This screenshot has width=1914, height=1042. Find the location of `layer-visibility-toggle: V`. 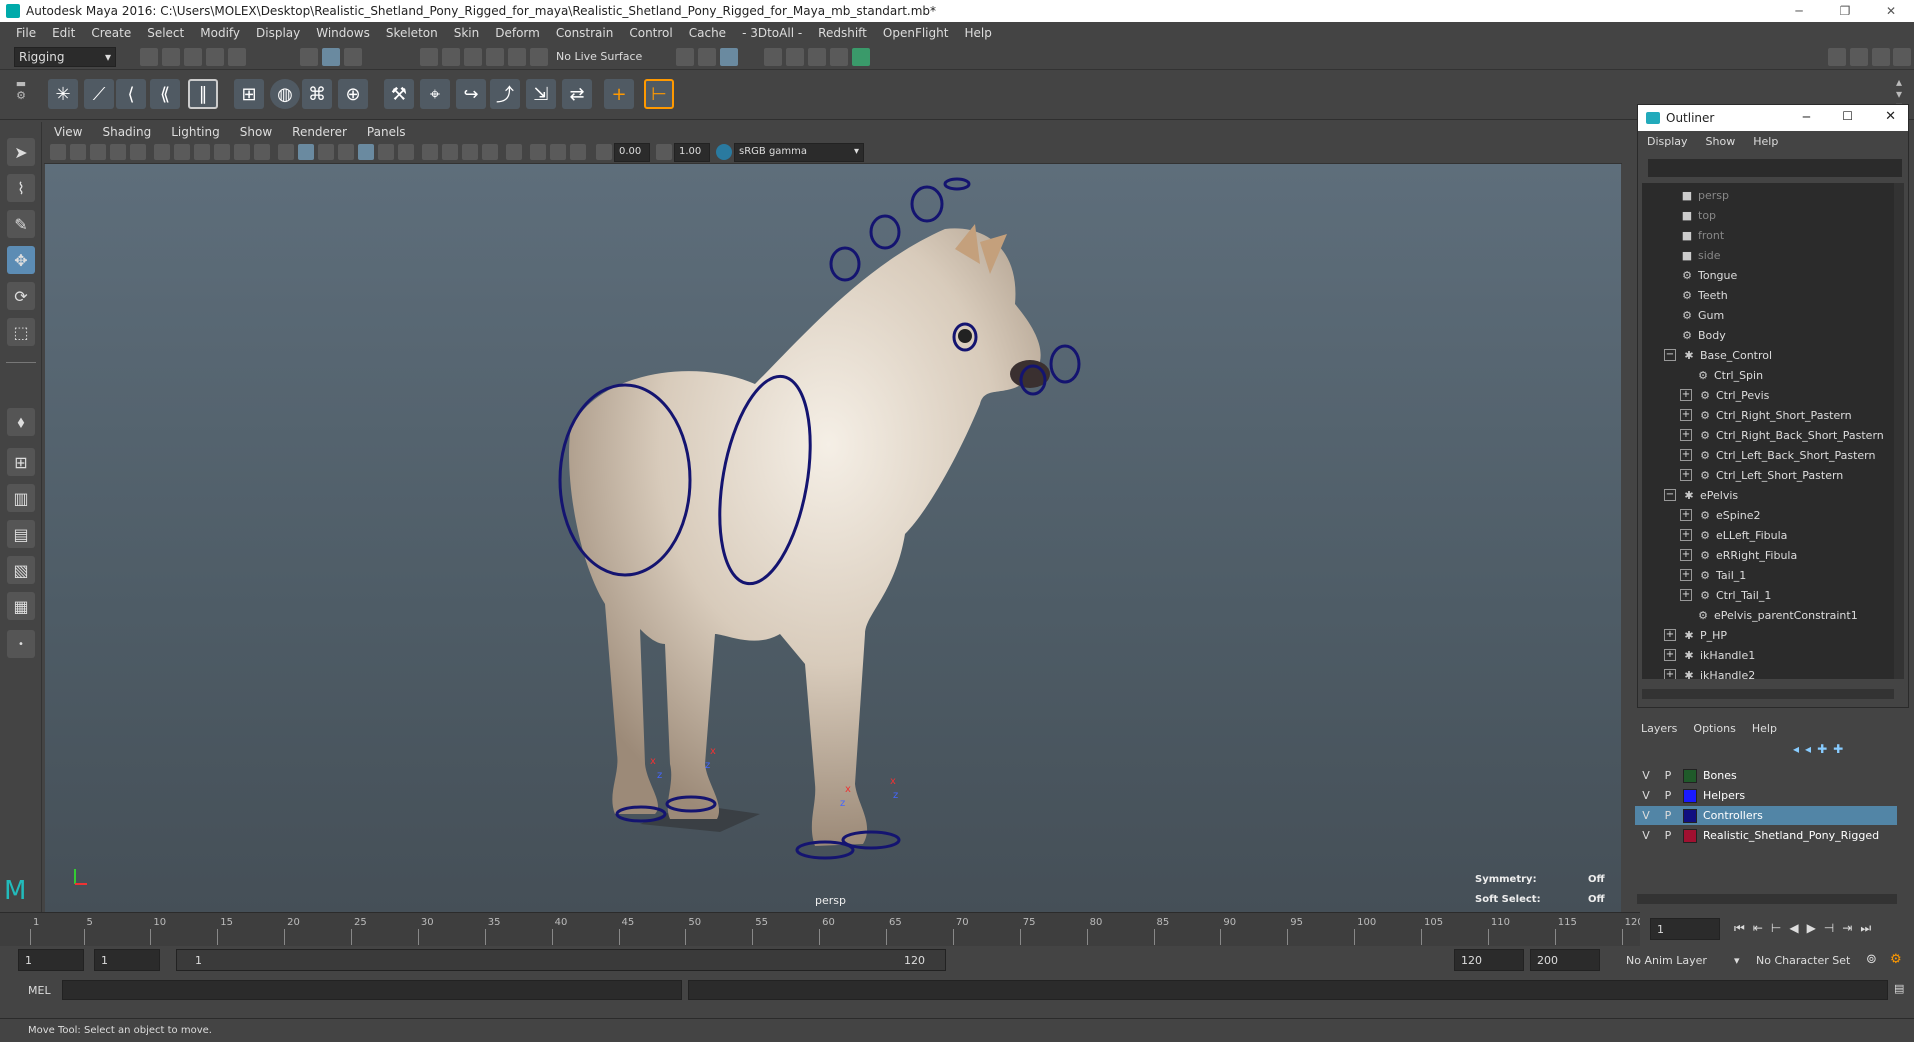

layer-visibility-toggle: V is located at coordinates (1646, 775).